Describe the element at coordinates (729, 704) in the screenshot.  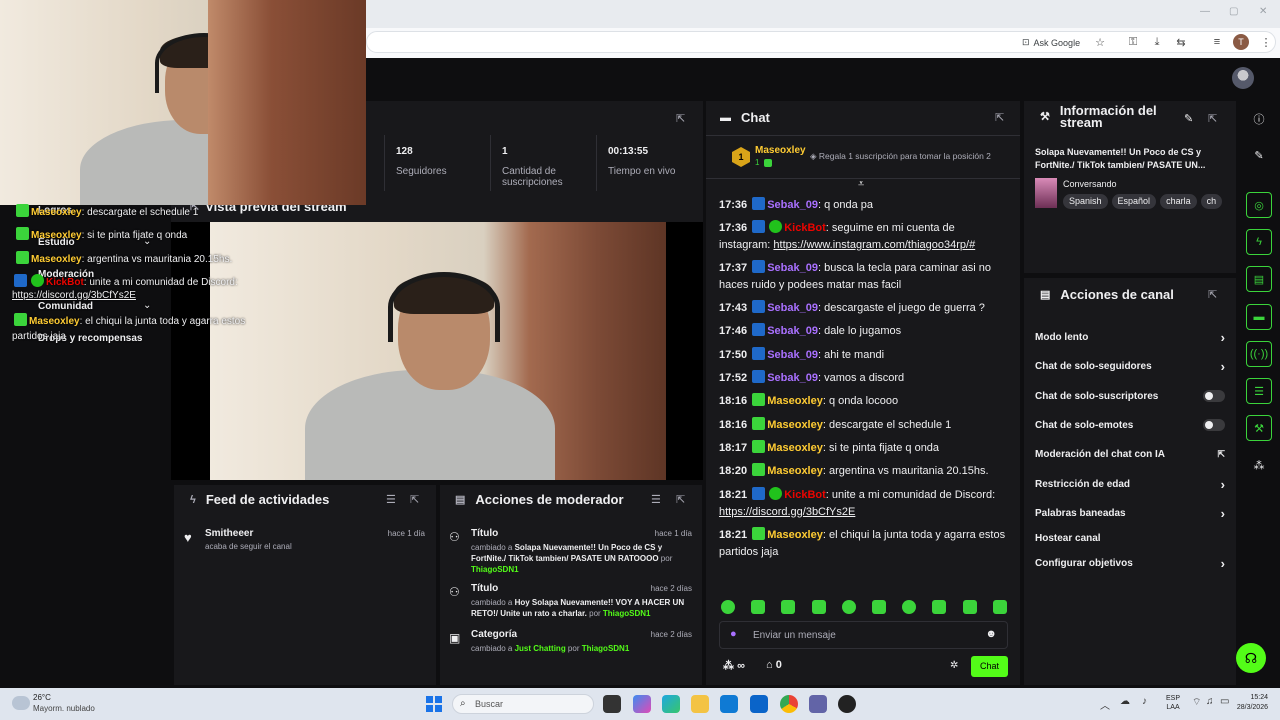
I see `store-icon` at that location.